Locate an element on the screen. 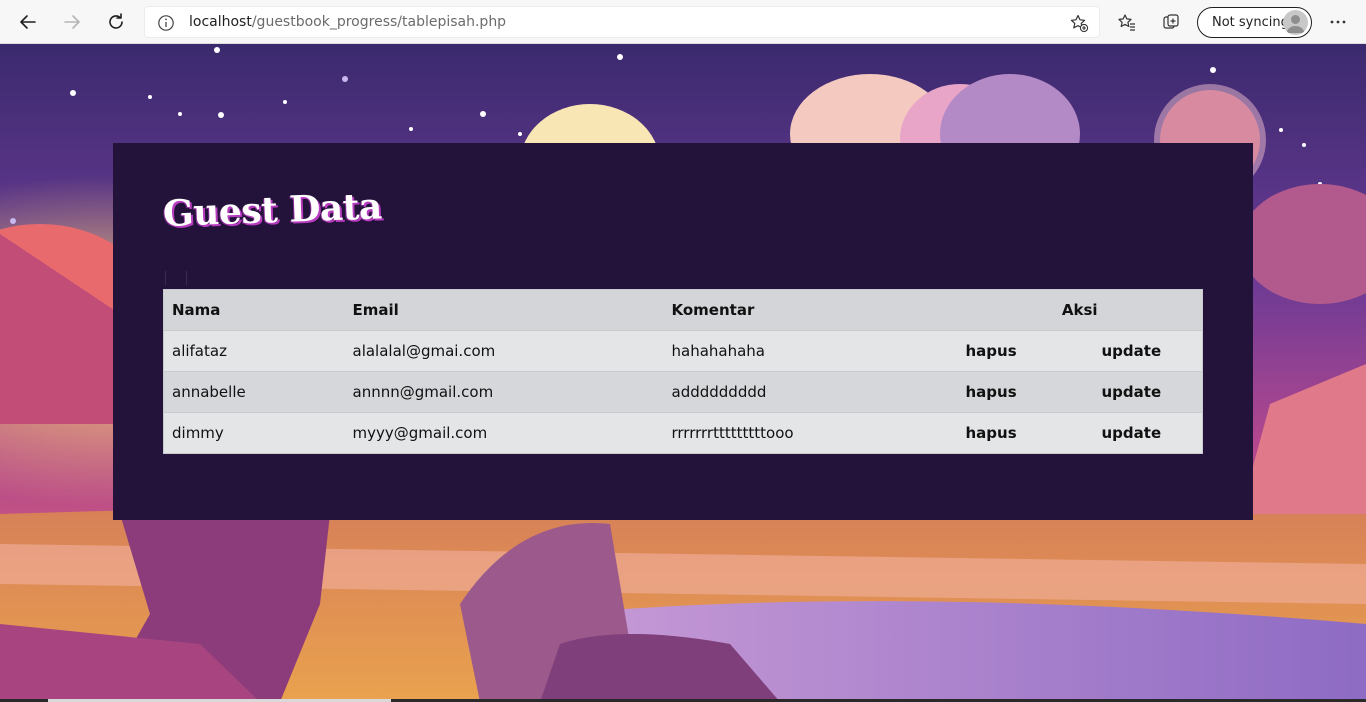 The image size is (1366, 702). cell-email: myyy@gmail.com is located at coordinates (504, 433).